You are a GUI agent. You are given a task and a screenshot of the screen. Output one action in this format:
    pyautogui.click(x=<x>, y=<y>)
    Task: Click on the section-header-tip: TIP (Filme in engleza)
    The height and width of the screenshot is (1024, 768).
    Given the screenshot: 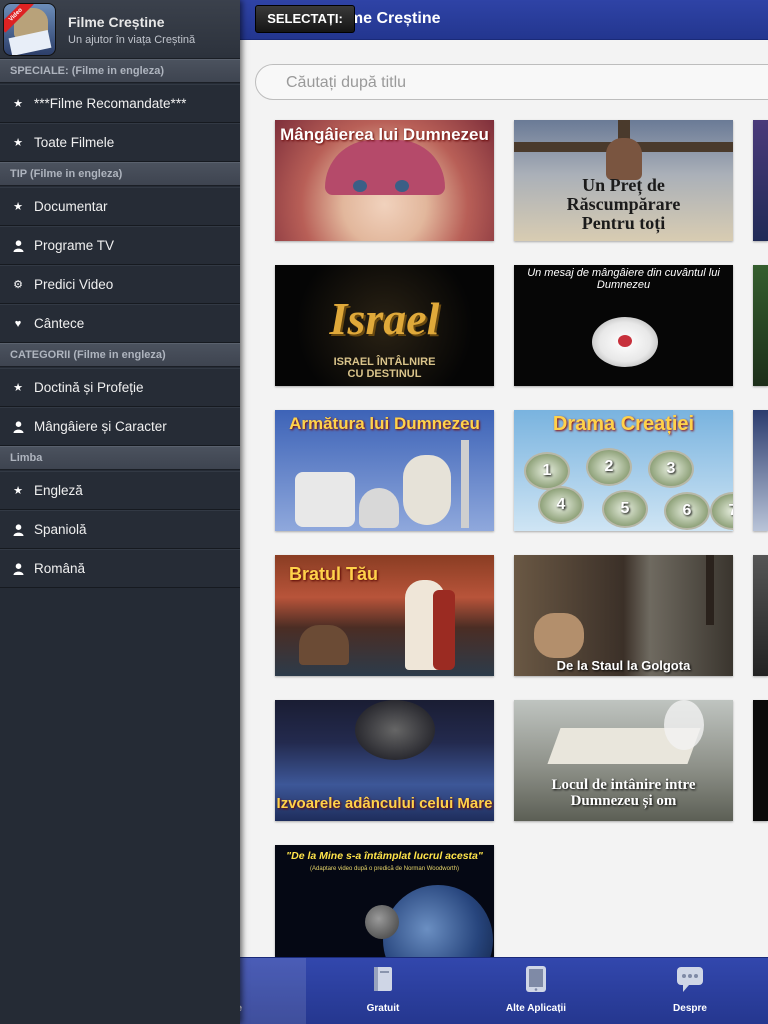 What is the action you would take?
    pyautogui.click(x=120, y=174)
    